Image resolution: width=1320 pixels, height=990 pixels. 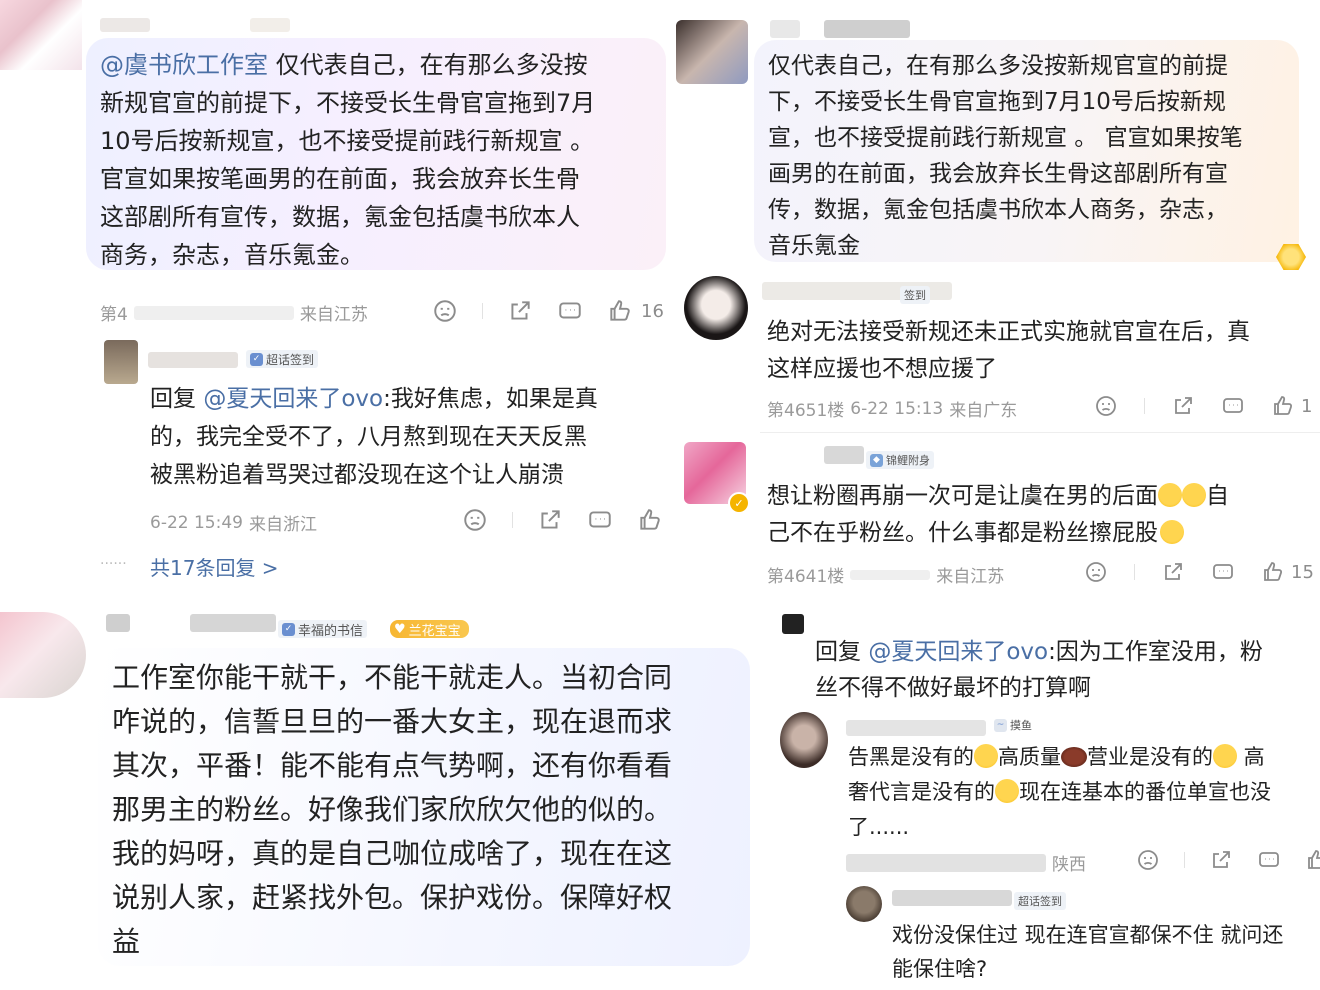 I want to click on reply-time: 6-22 15:49, so click(x=196, y=522).